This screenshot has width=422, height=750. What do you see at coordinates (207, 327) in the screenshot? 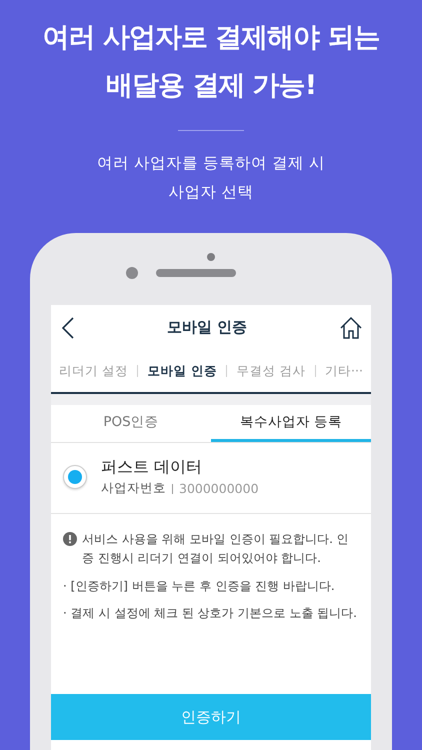
I see `screen-title: 모바일 인증` at bounding box center [207, 327].